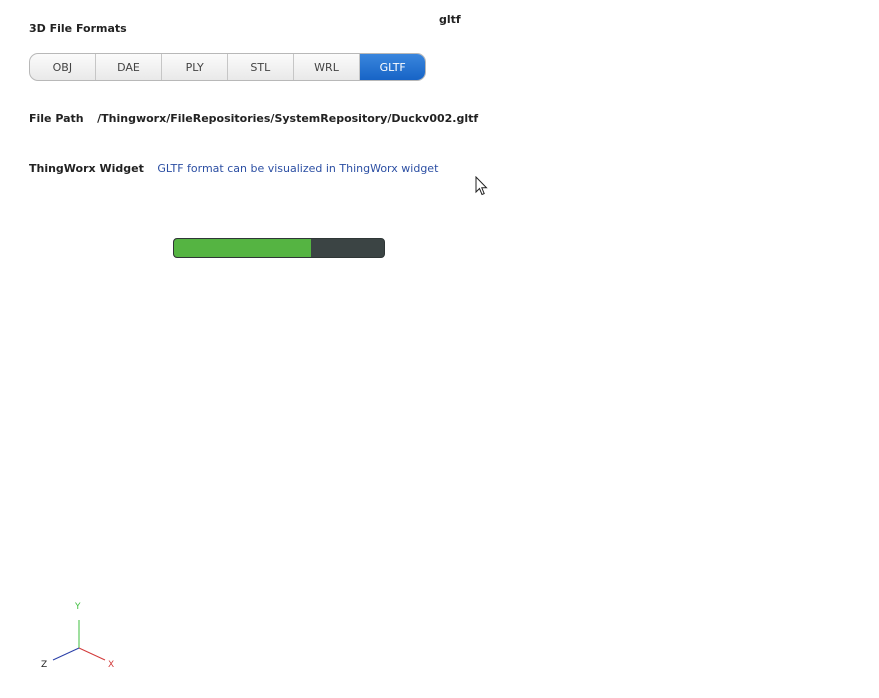 Image resolution: width=879 pixels, height=698 pixels. What do you see at coordinates (44, 665) in the screenshot?
I see `z-axis-label: Z` at bounding box center [44, 665].